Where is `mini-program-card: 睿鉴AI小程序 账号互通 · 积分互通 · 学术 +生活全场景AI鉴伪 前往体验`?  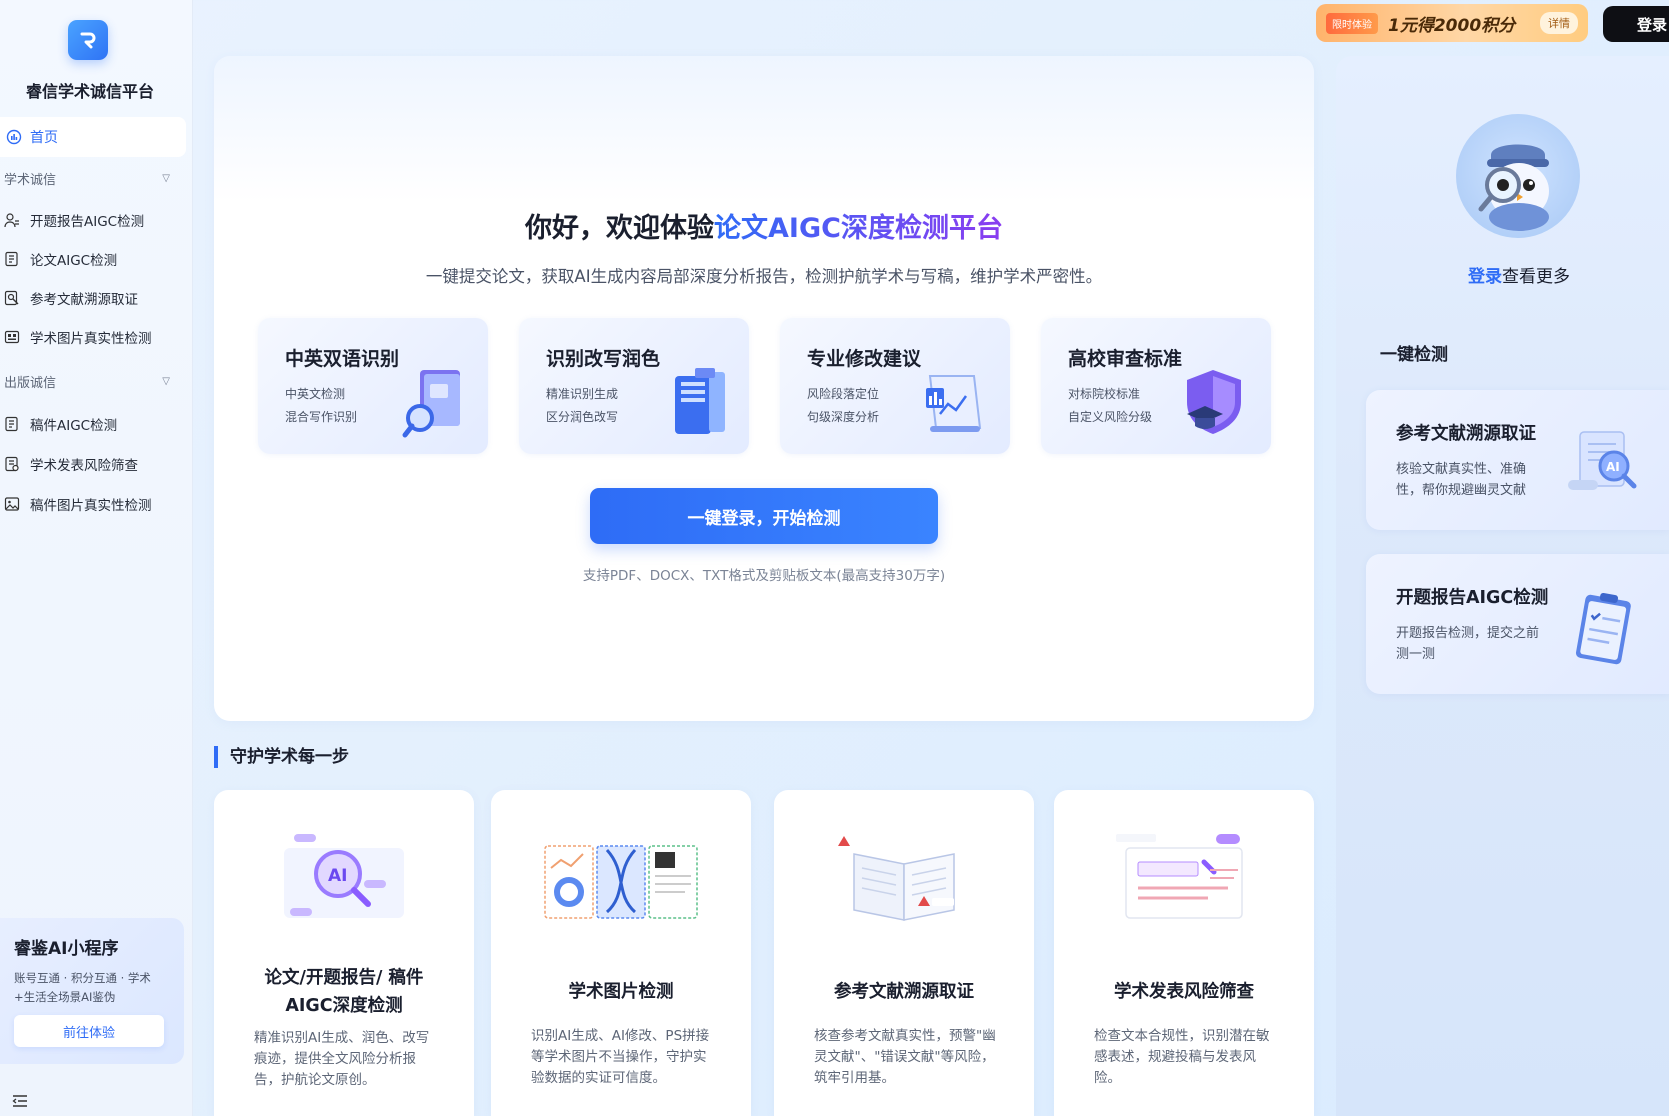
mini-program-card: 睿鉴AI小程序 账号互通 · 积分互通 · 学术 +生活全场景AI鉴伪 前往体验 is located at coordinates (92, 991).